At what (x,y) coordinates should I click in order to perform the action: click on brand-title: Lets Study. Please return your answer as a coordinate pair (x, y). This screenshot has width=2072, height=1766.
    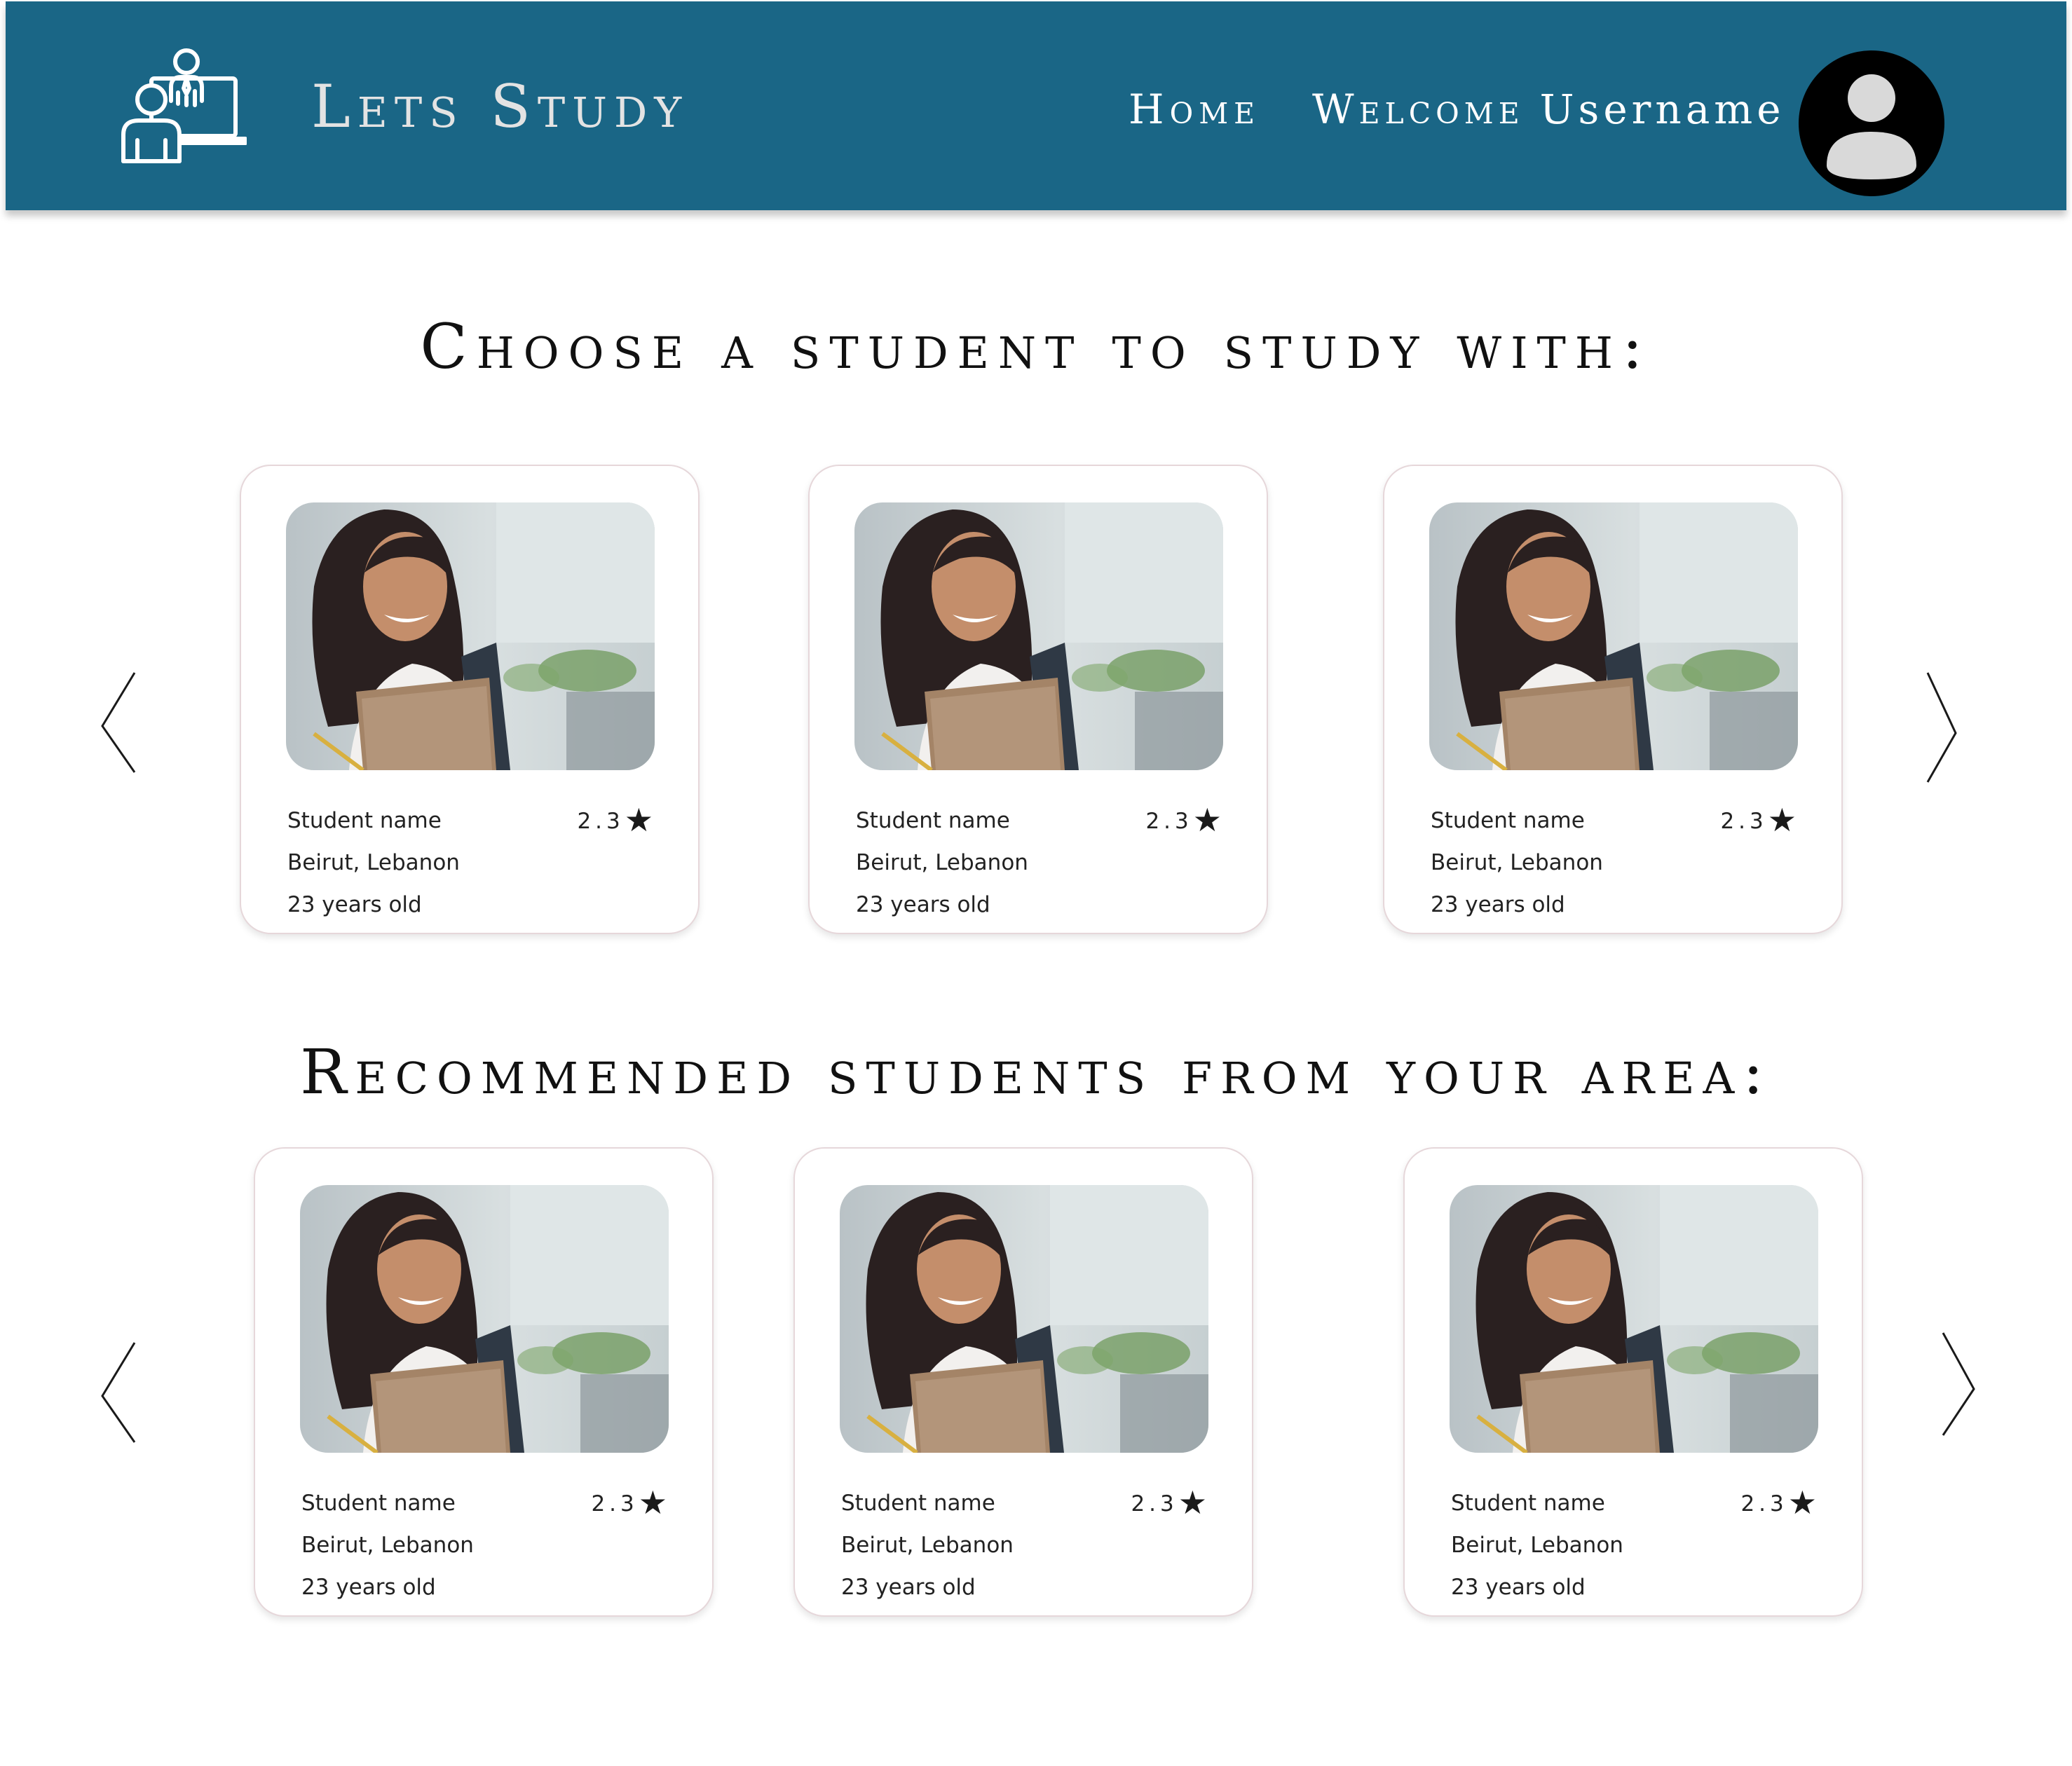
    Looking at the image, I should click on (500, 106).